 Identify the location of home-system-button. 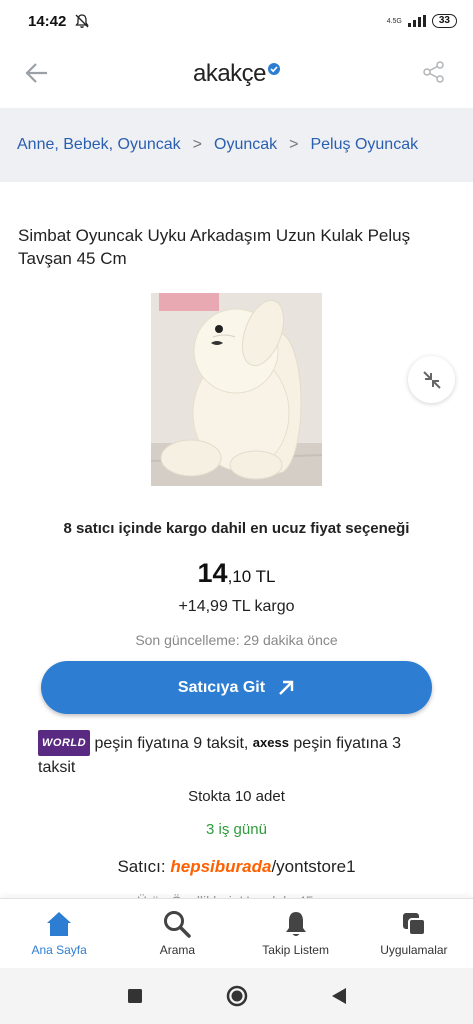
(237, 996).